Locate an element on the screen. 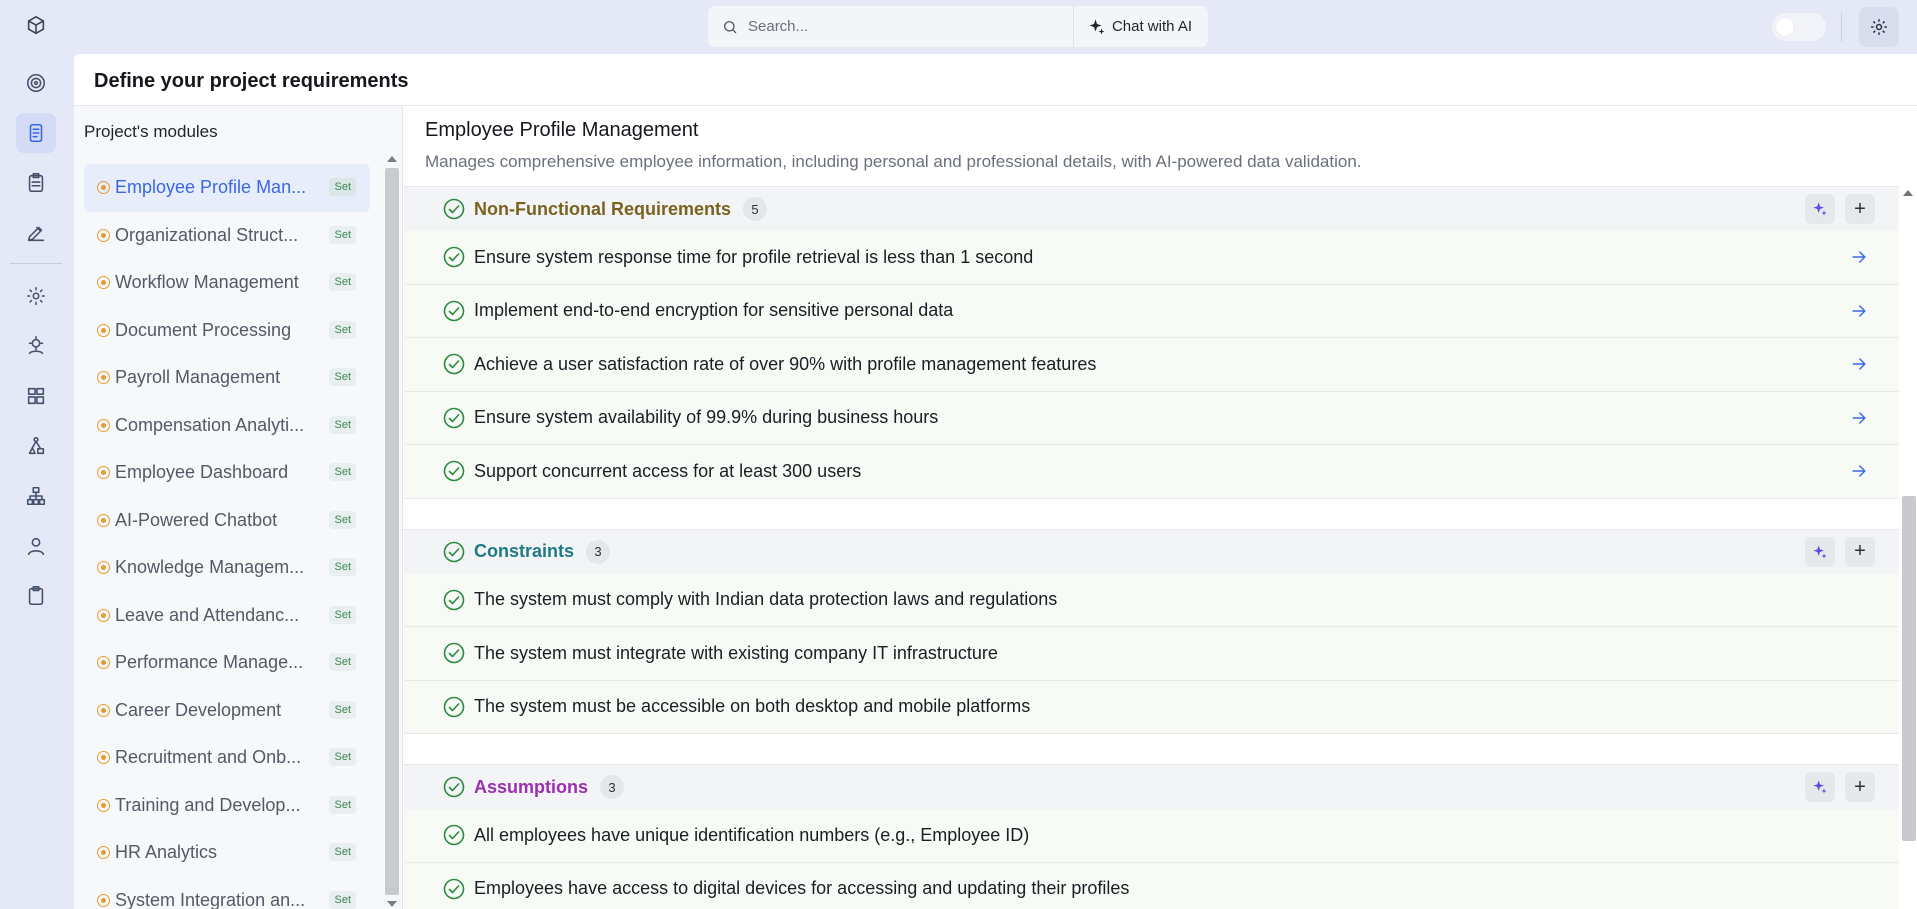 This screenshot has width=1917, height=909. scroll-down-arrow is located at coordinates (392, 904).